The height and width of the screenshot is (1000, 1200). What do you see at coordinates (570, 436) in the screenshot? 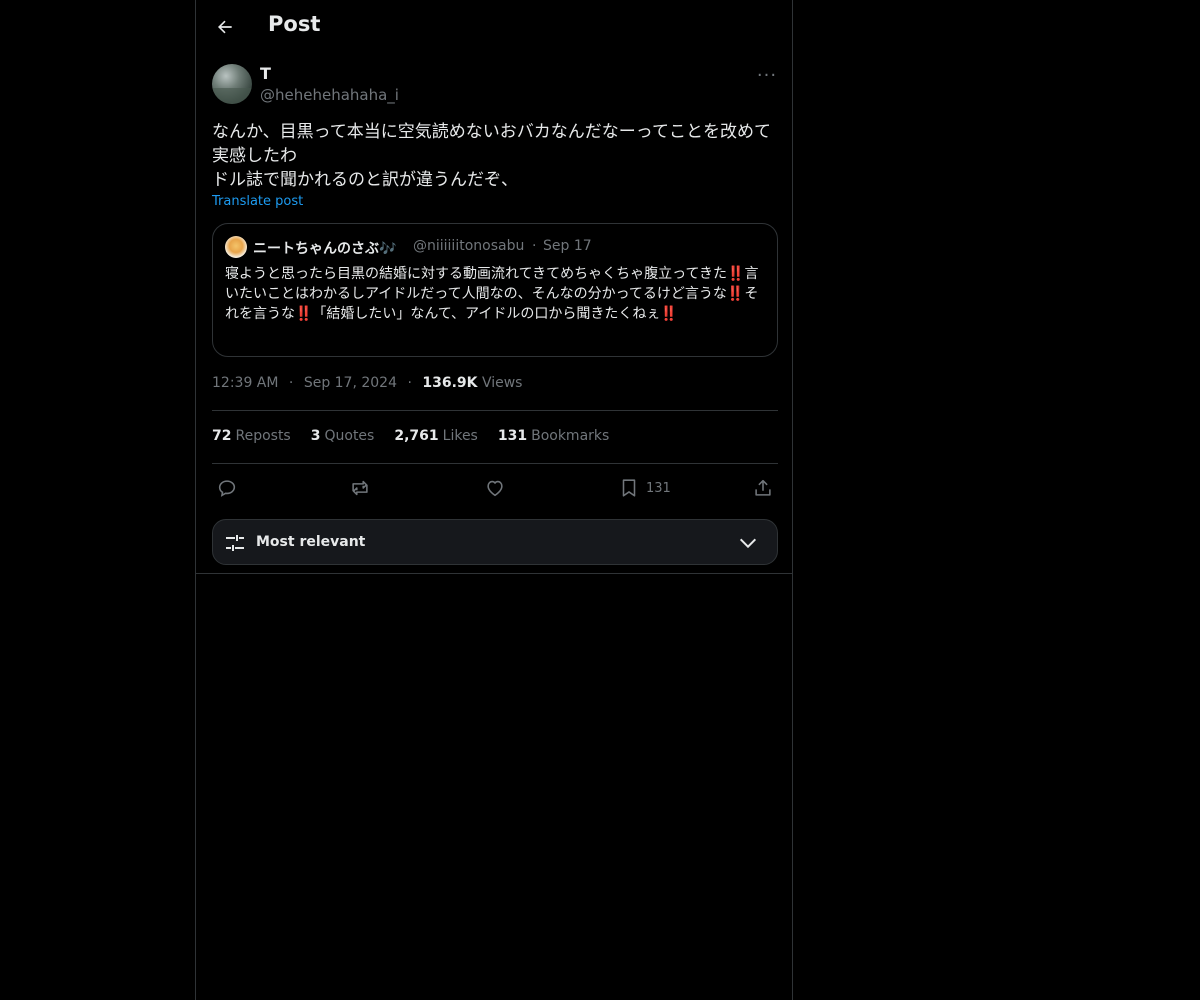
I see `bookmarks-label: Bookmarks` at bounding box center [570, 436].